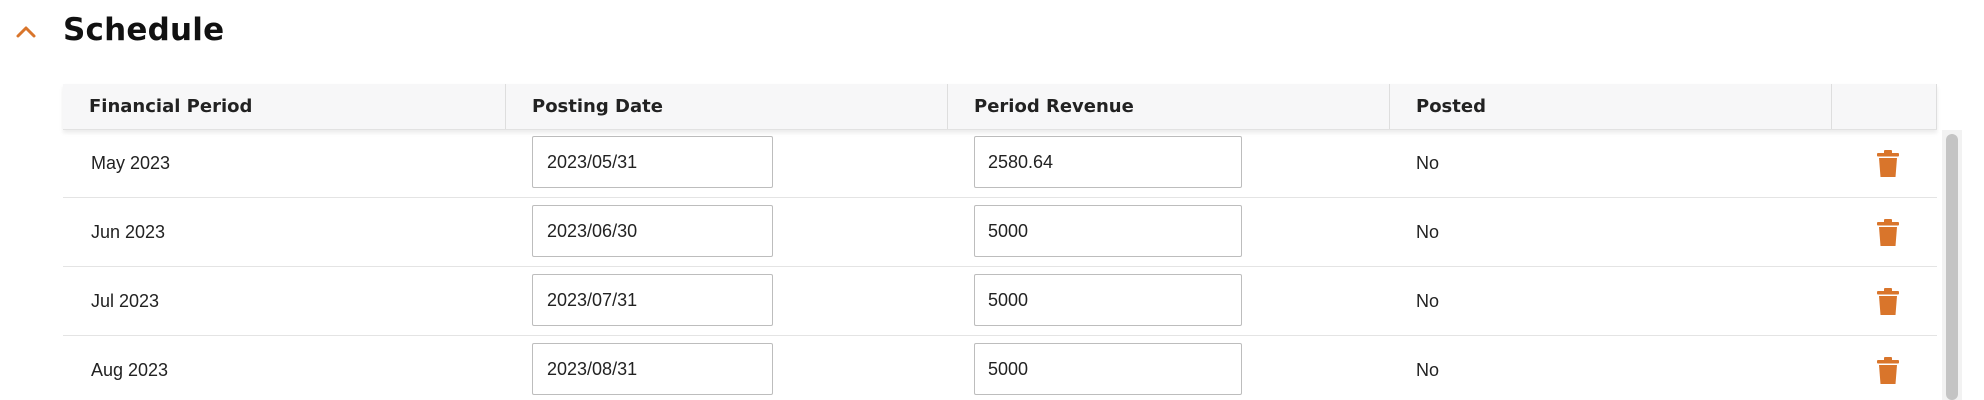 The image size is (1984, 400). I want to click on column-header-posting-date: Posting Date, so click(727, 106).